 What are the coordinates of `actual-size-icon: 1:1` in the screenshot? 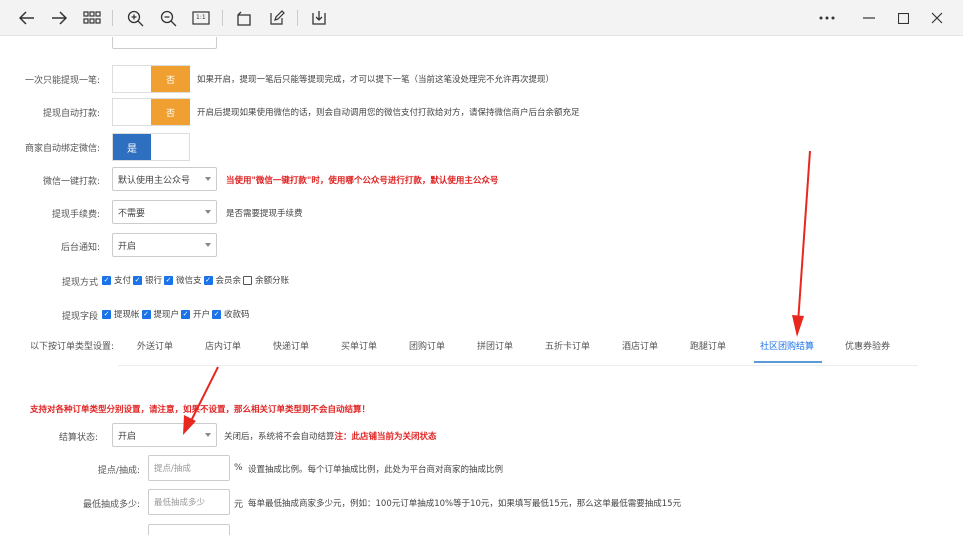 It's located at (201, 18).